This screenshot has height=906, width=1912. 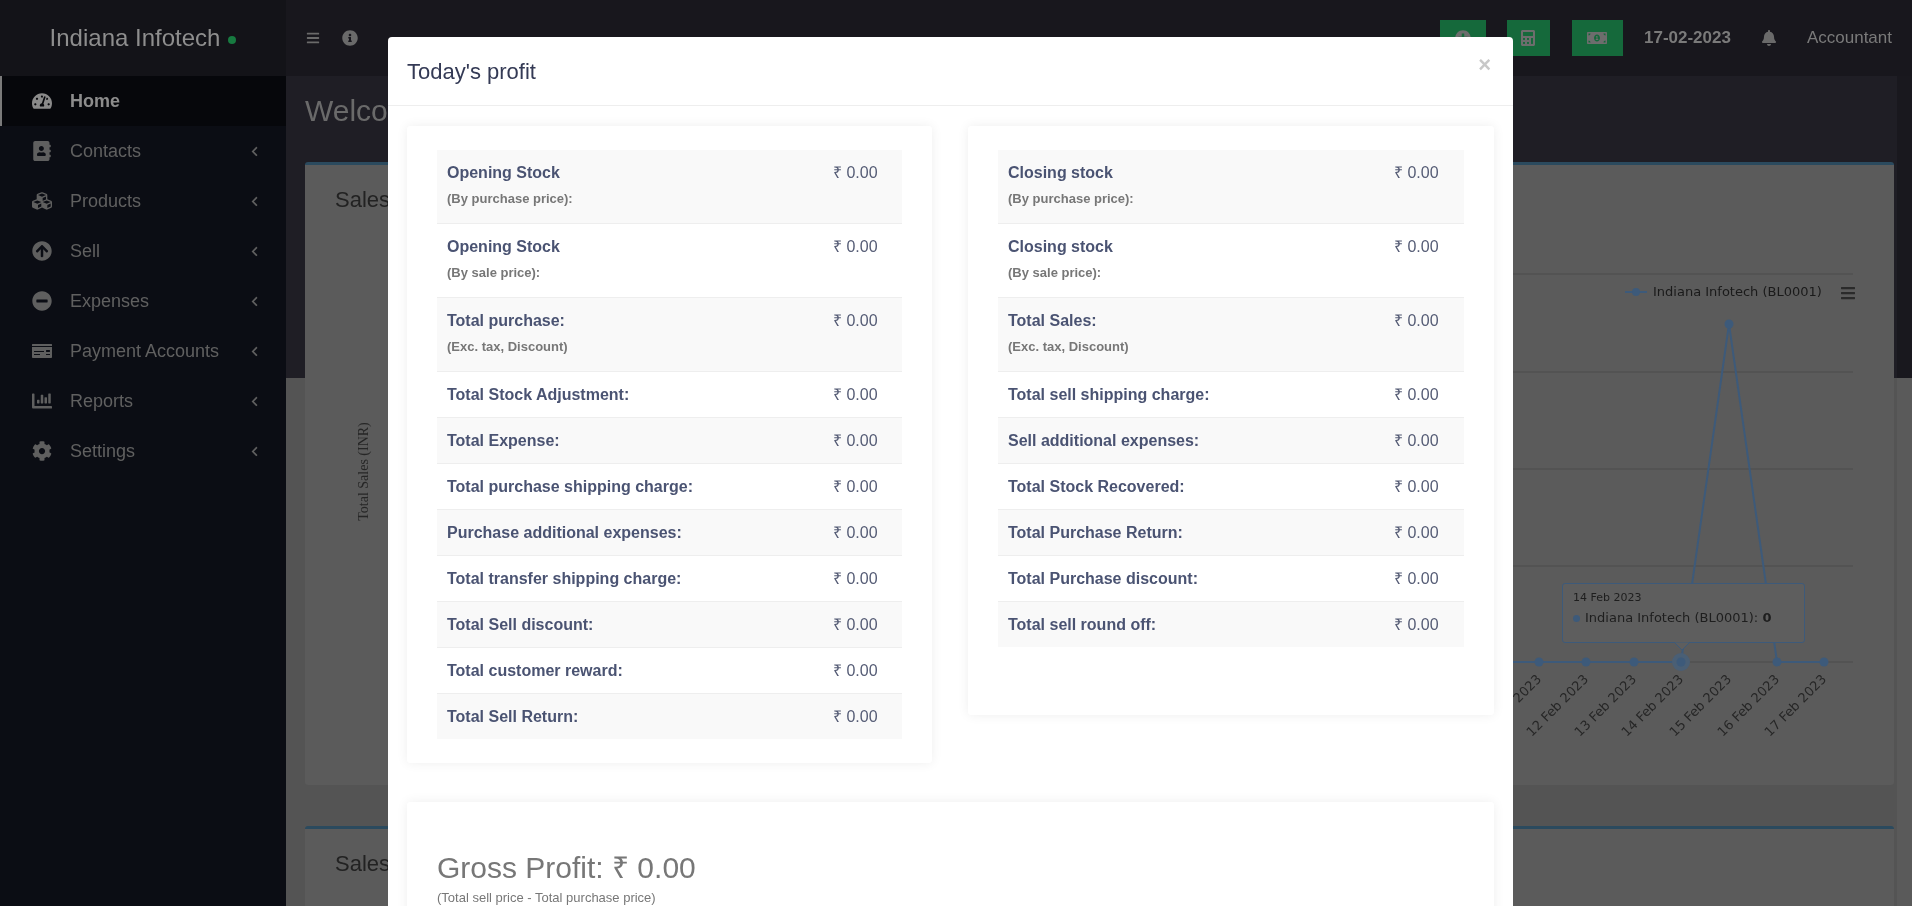 What do you see at coordinates (547, 897) in the screenshot?
I see `gross-profit-note: (Total sell price - Total purchase price)` at bounding box center [547, 897].